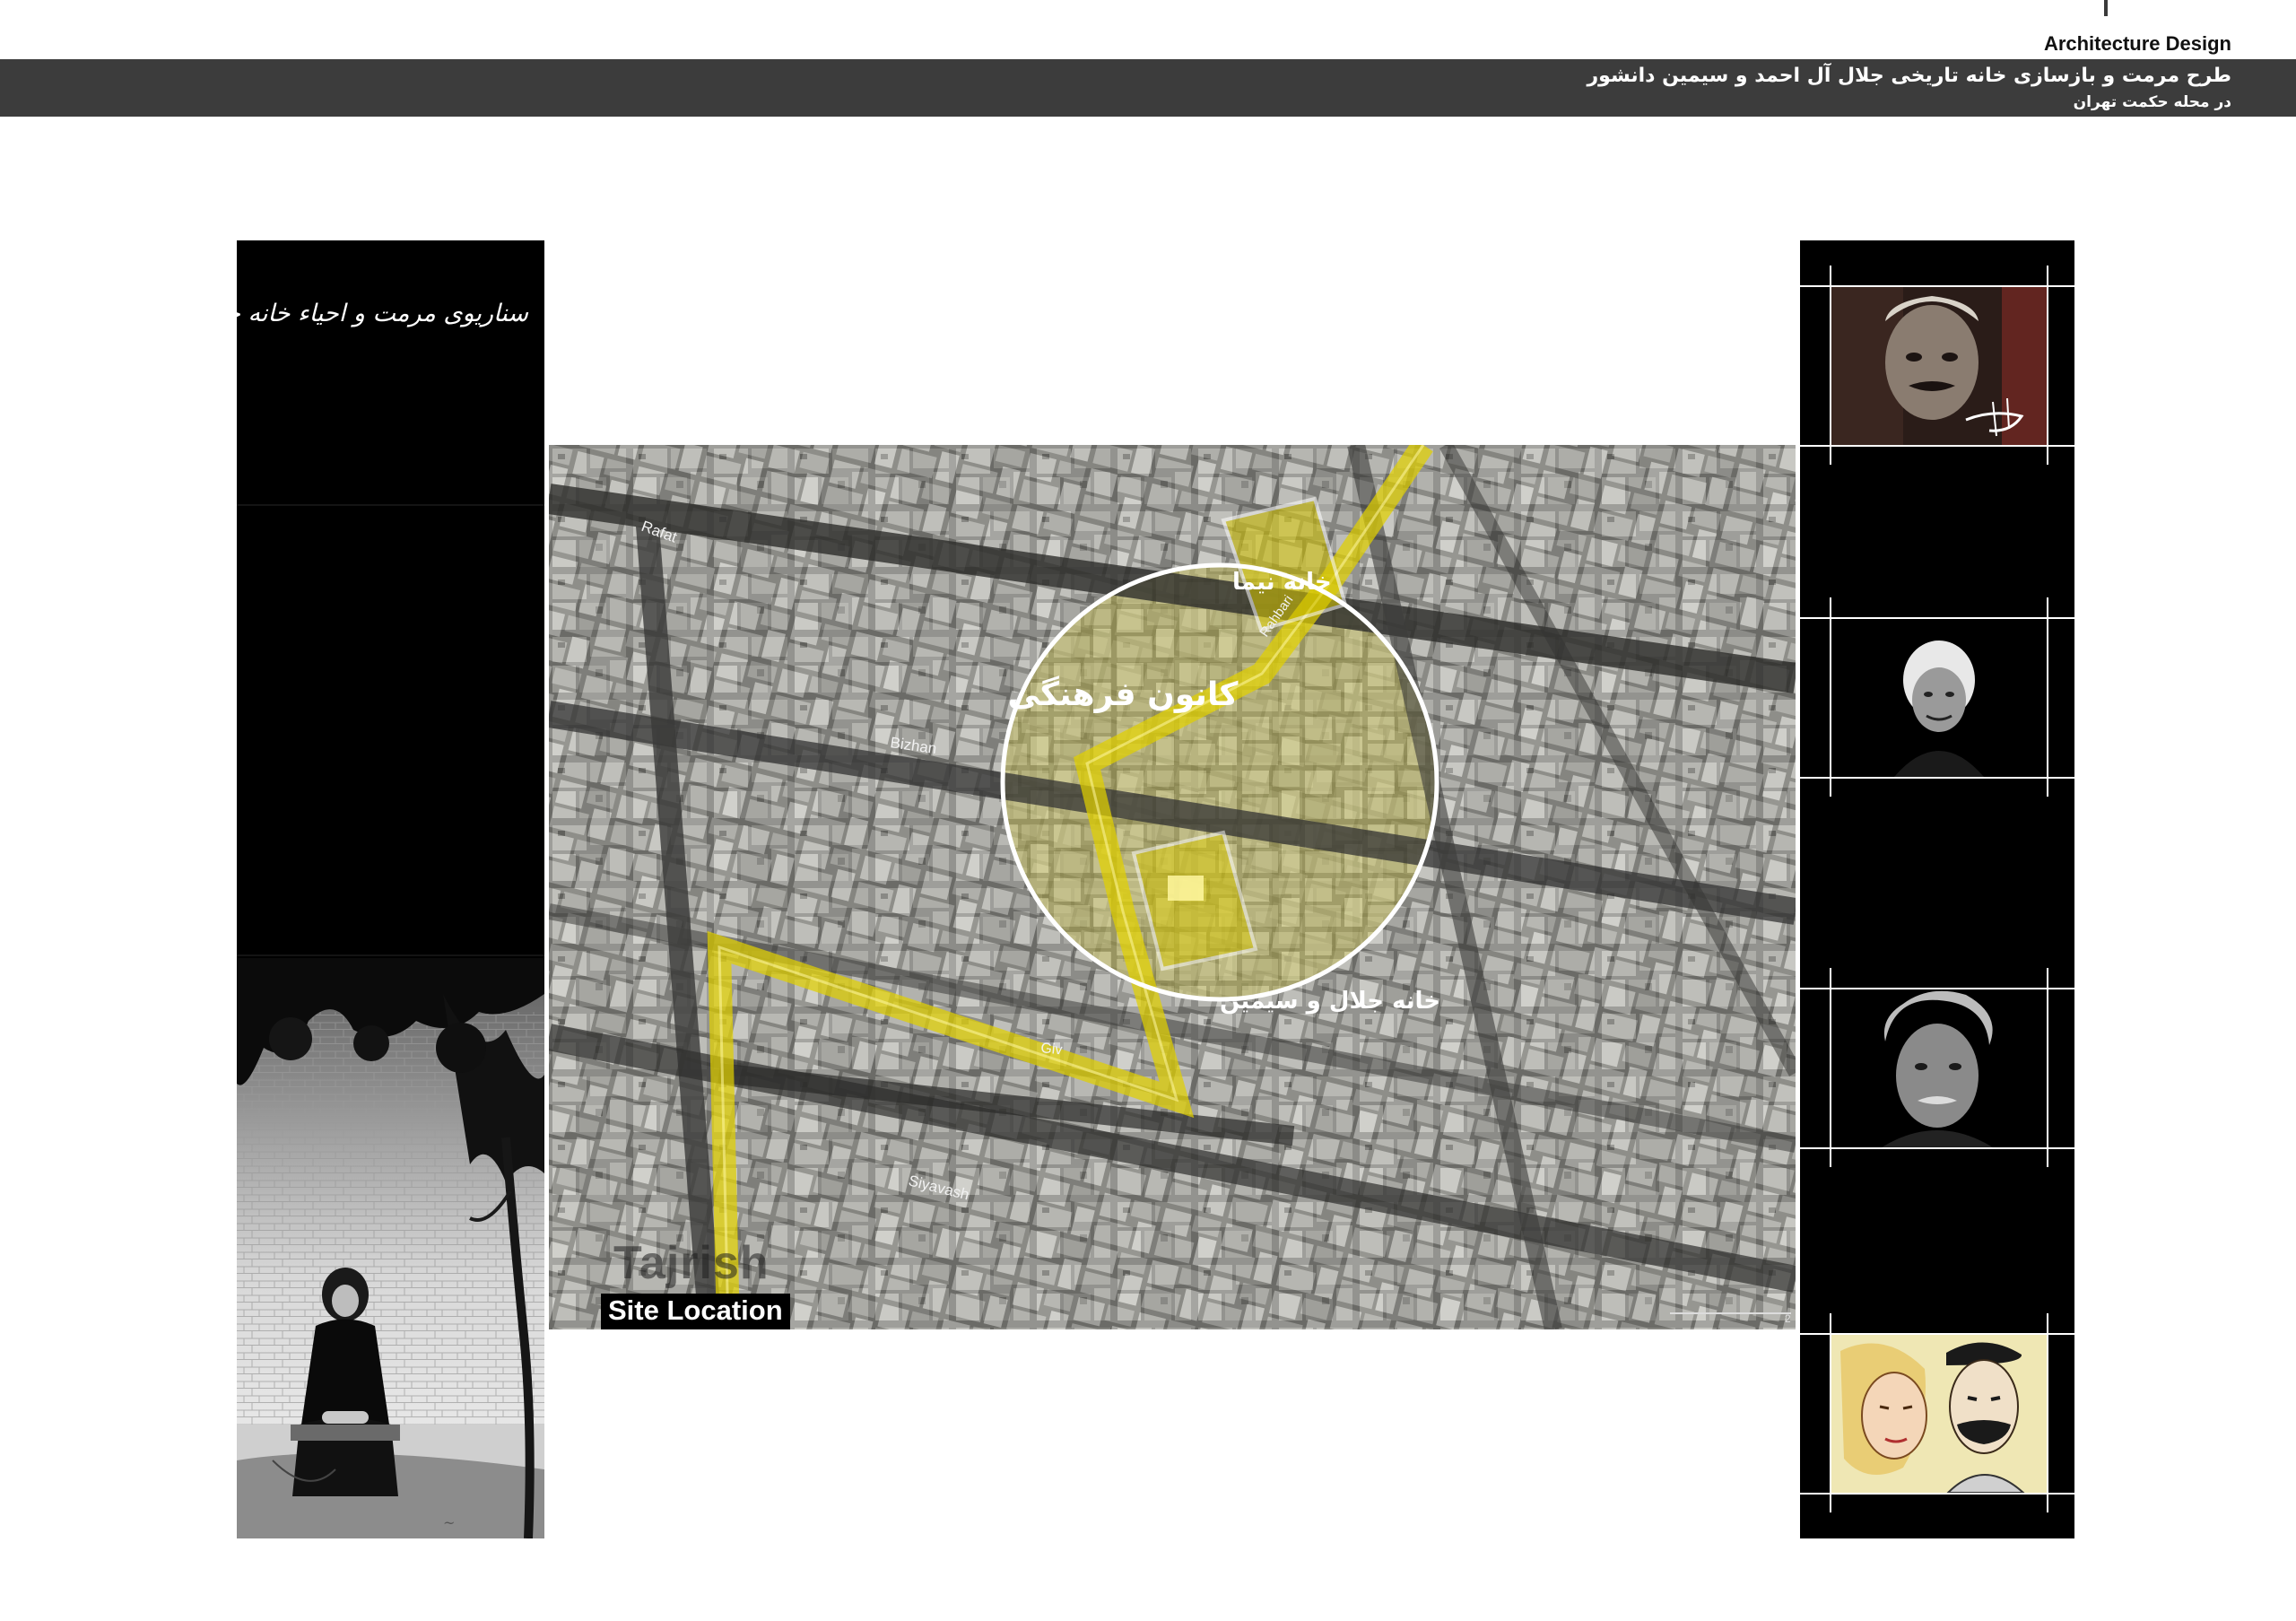 The image size is (2296, 1621). Describe the element at coordinates (1939, 697) in the screenshot. I see `portrait-woman-icon` at that location.